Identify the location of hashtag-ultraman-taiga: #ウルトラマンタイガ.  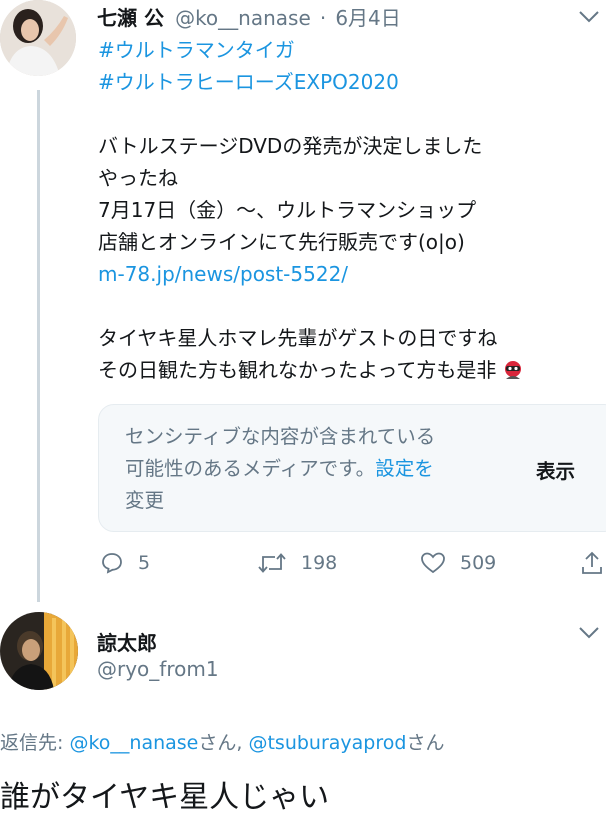
(351, 50).